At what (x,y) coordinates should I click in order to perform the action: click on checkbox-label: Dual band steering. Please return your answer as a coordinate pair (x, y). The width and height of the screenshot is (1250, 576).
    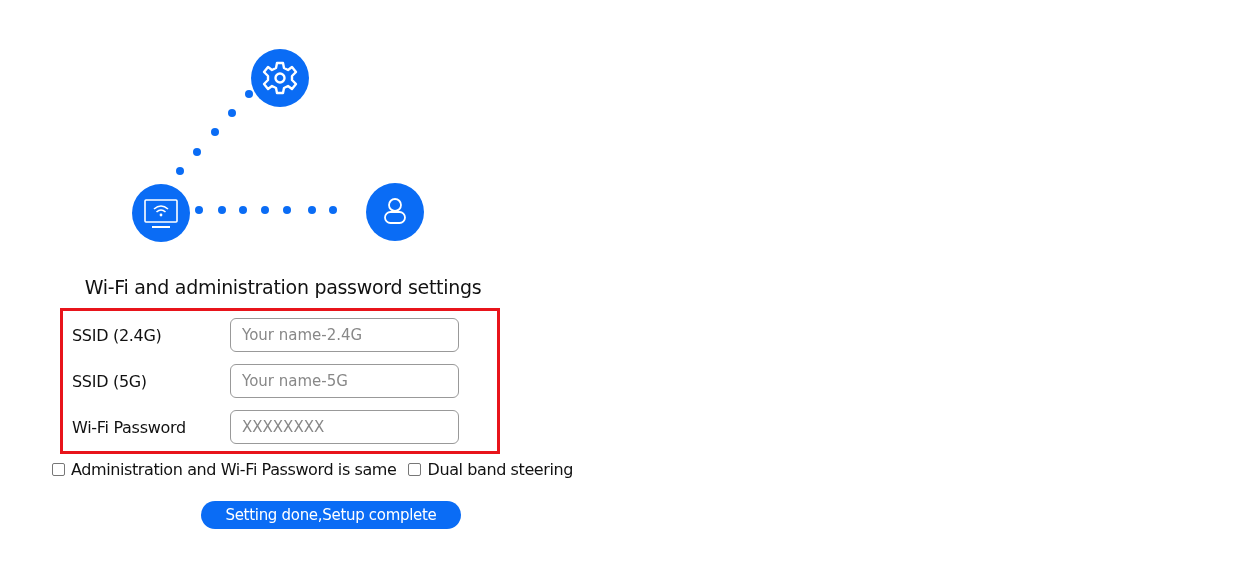
    Looking at the image, I should click on (500, 469).